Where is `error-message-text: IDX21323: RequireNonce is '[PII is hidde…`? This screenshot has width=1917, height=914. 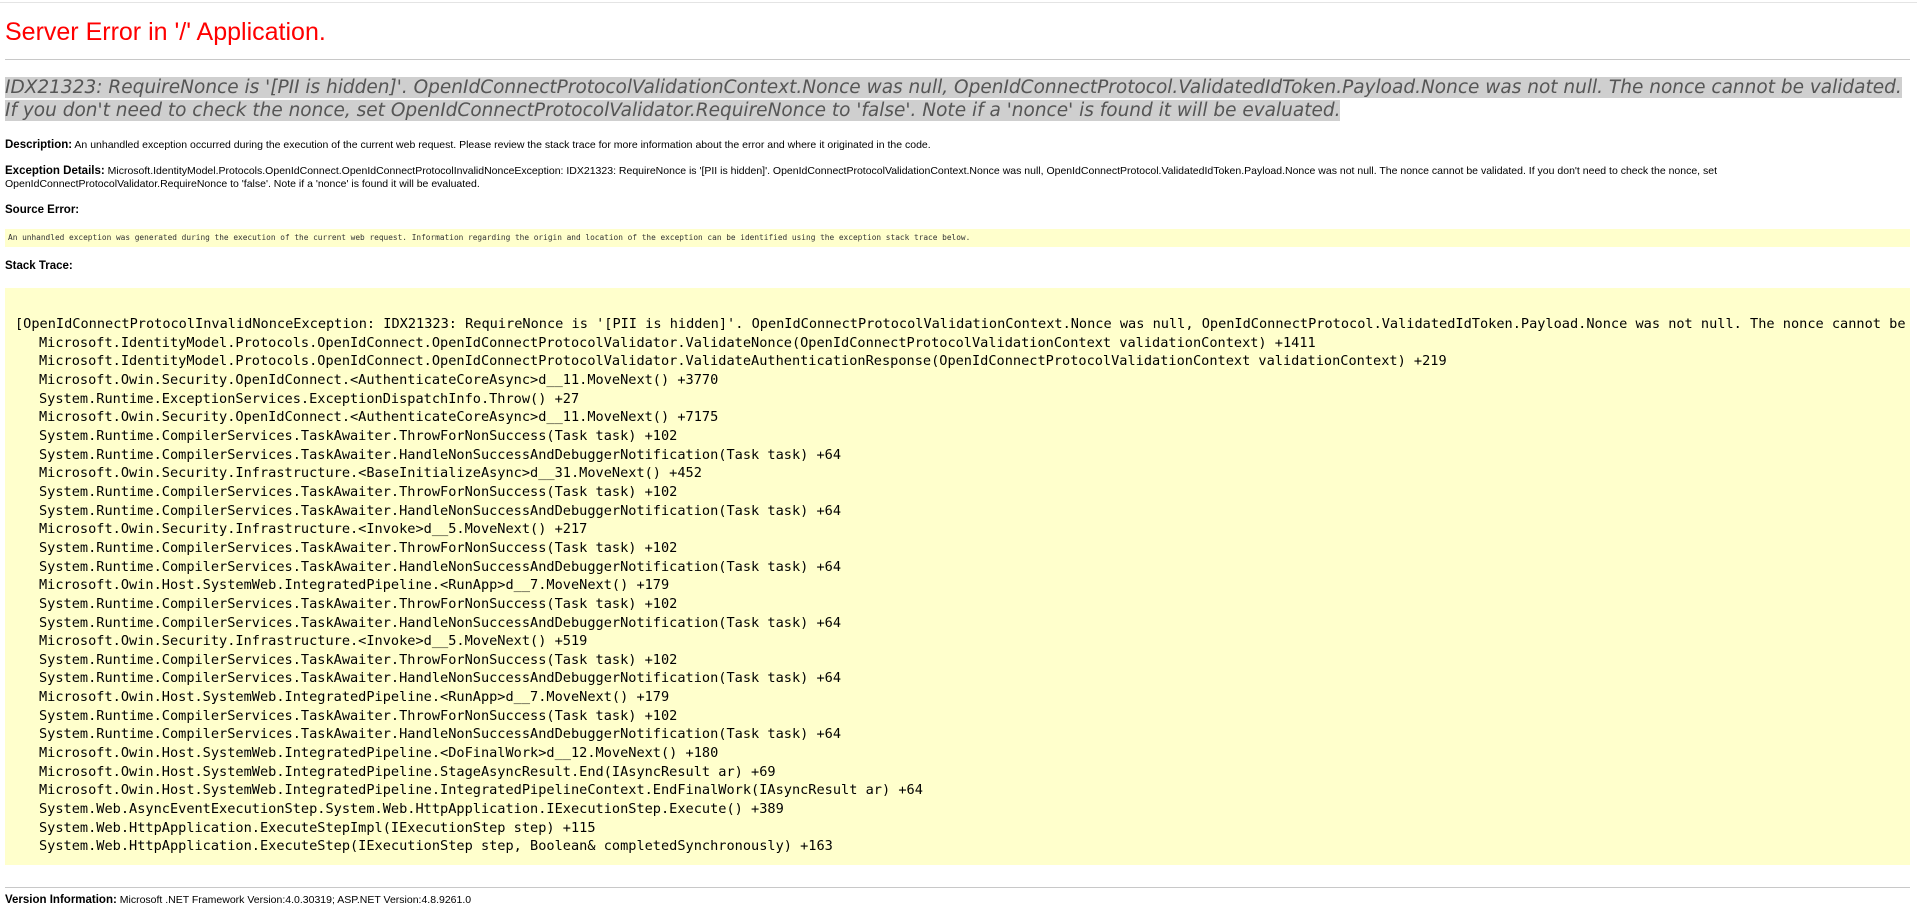 error-message-text: IDX21323: RequireNonce is '[PII is hidde… is located at coordinates (953, 99).